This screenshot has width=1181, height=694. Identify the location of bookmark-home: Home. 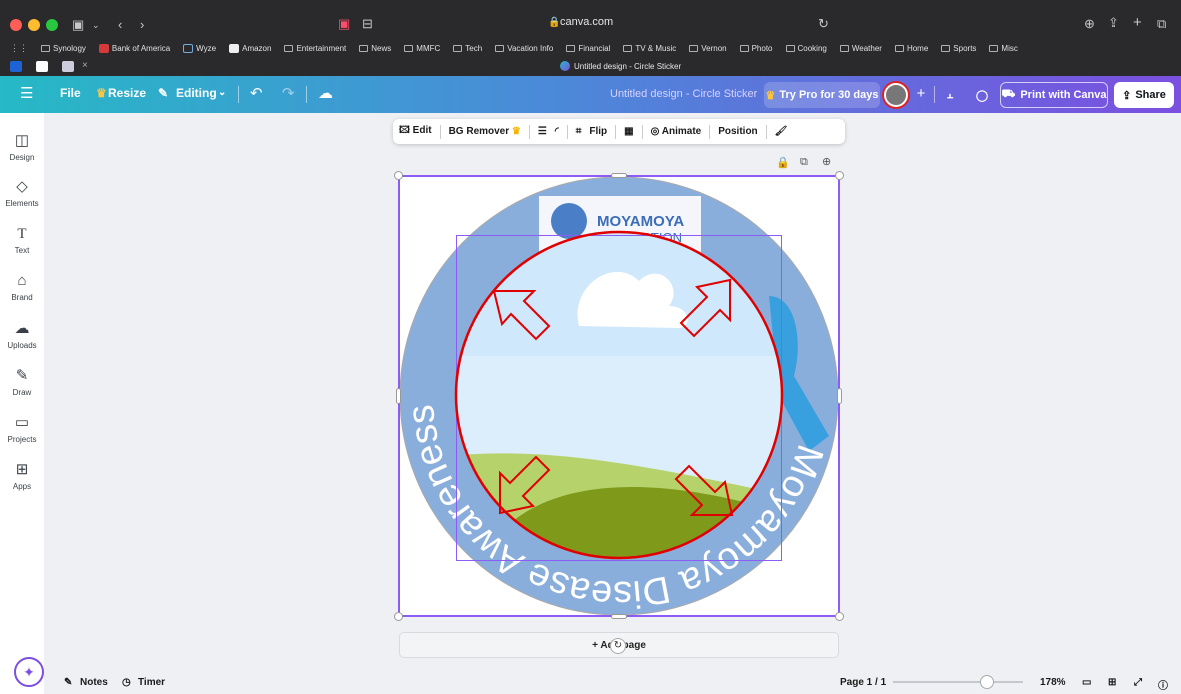
(911, 48).